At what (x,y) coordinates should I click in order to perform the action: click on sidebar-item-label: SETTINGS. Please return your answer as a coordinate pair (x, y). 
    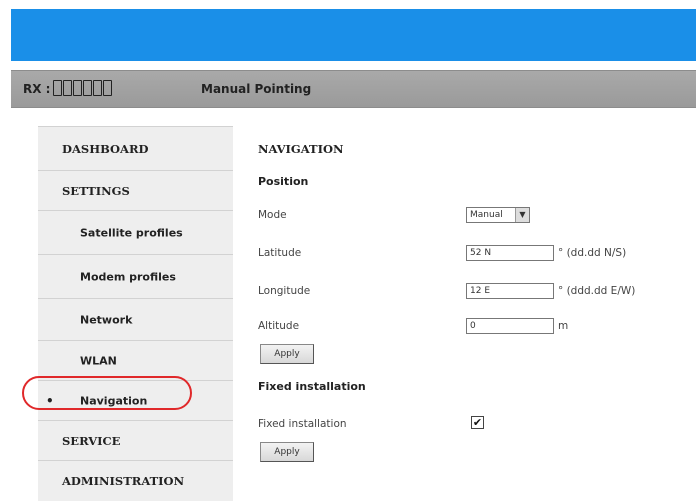
    Looking at the image, I should click on (96, 190).